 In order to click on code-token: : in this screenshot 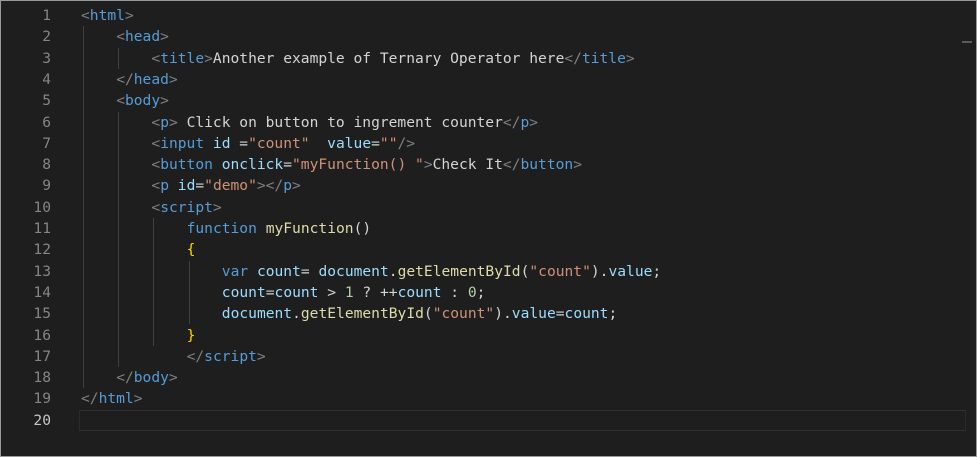, I will do `click(454, 292)`.